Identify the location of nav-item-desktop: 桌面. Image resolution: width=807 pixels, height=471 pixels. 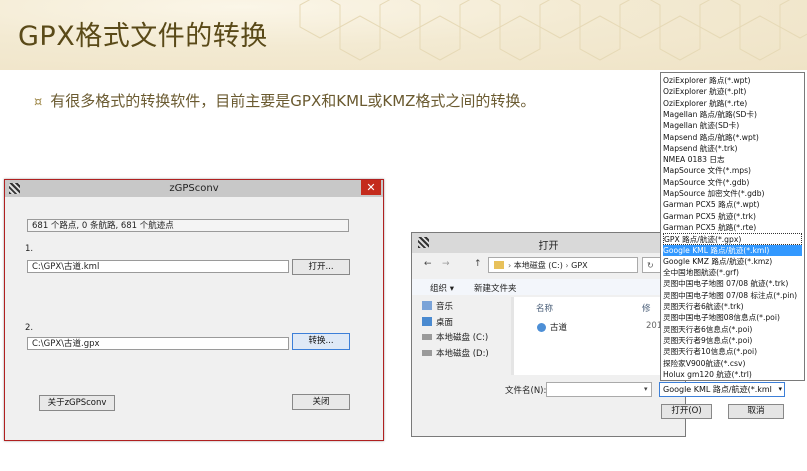
(444, 322).